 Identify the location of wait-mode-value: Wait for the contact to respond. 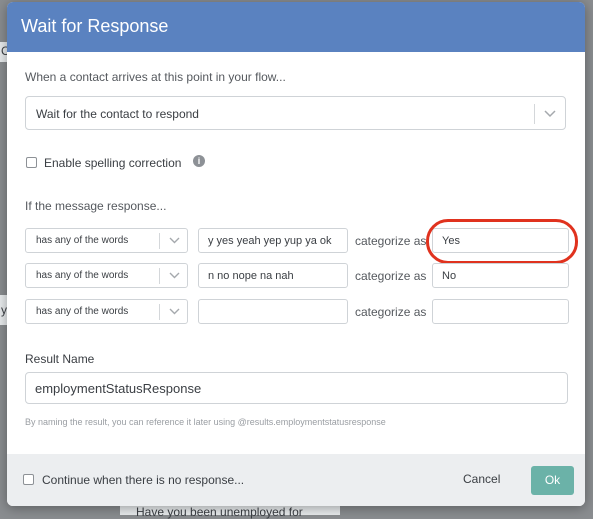
(117, 114).